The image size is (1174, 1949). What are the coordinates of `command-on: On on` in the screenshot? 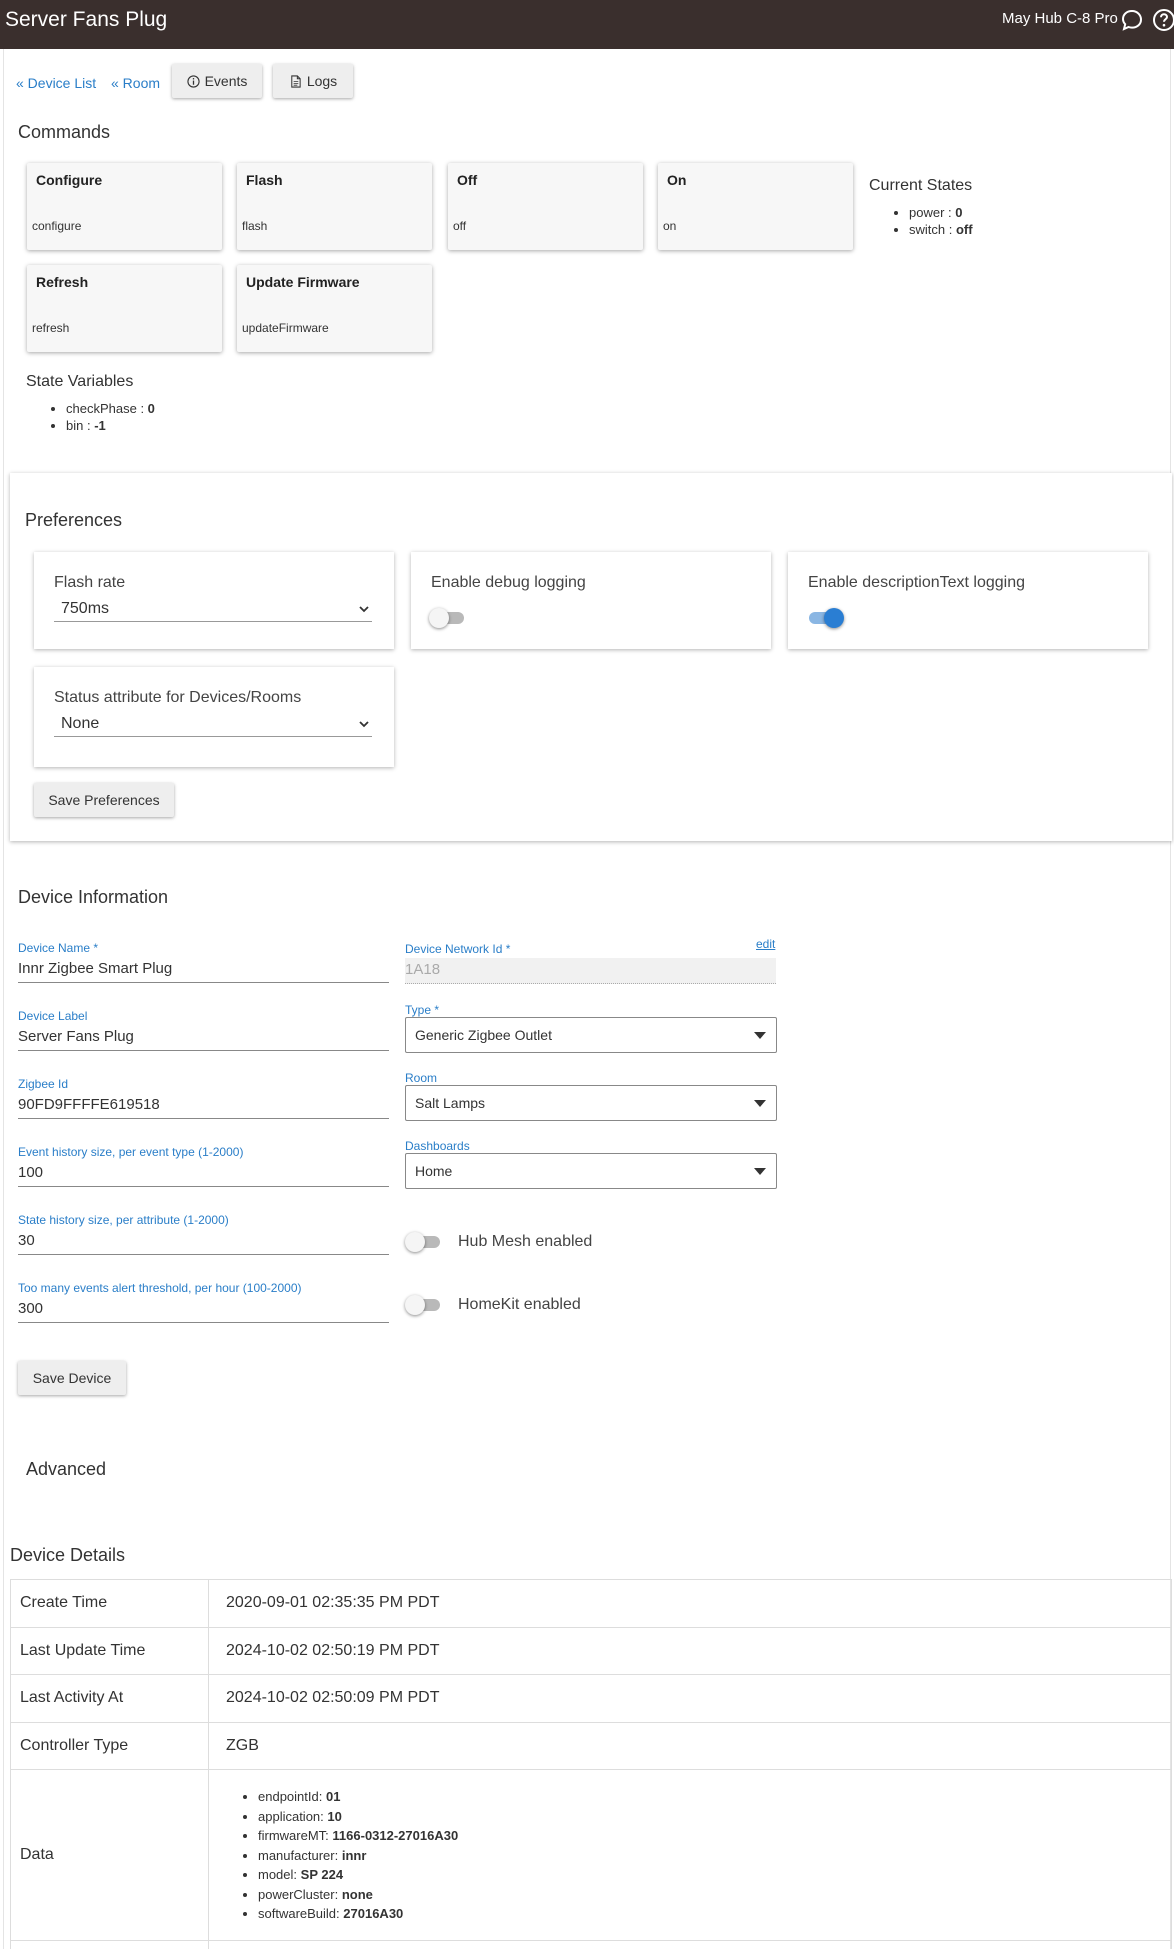 It's located at (755, 206).